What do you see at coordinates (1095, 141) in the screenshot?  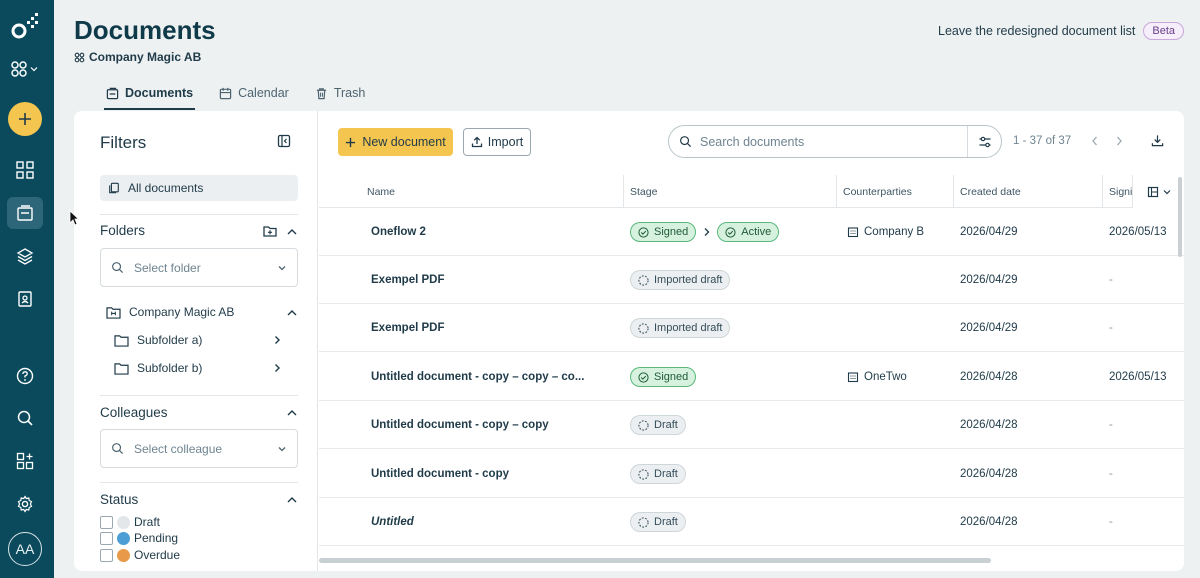 I see `chevron-left-icon` at bounding box center [1095, 141].